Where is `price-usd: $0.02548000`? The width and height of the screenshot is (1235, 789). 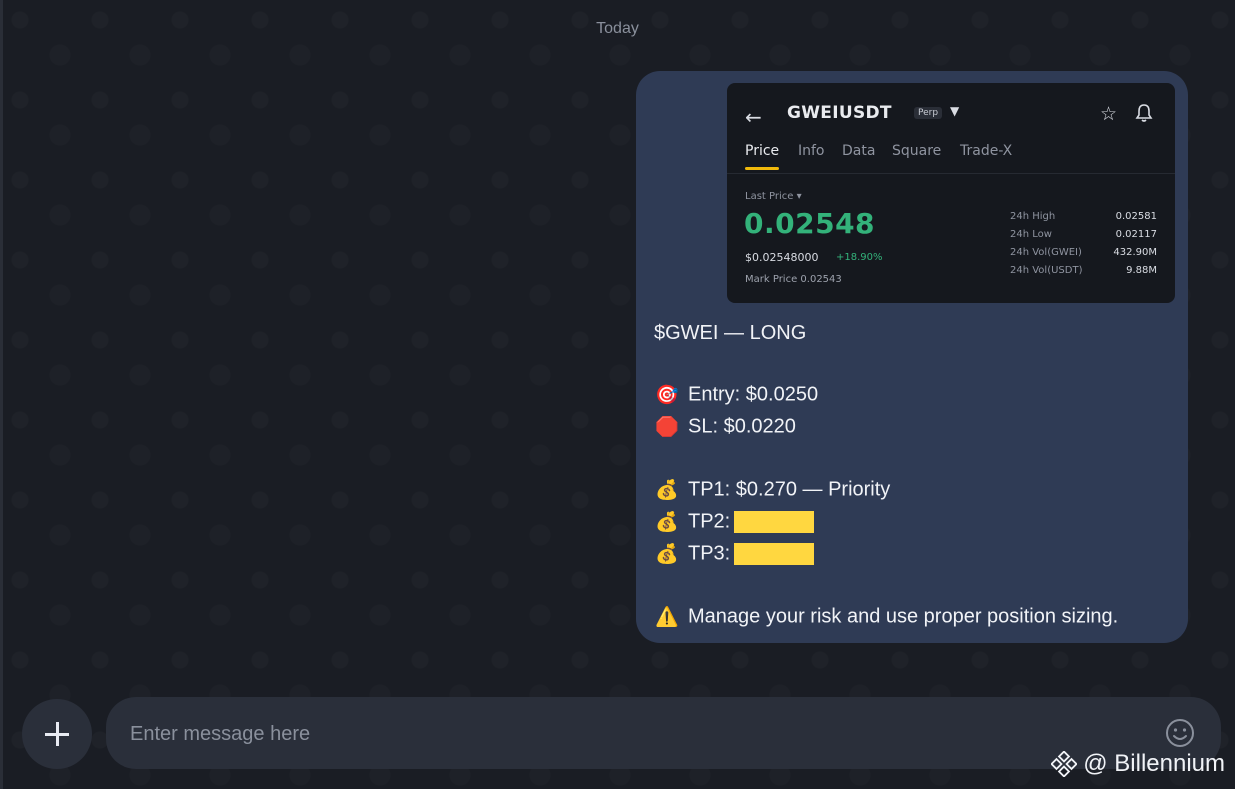
price-usd: $0.02548000 is located at coordinates (782, 257).